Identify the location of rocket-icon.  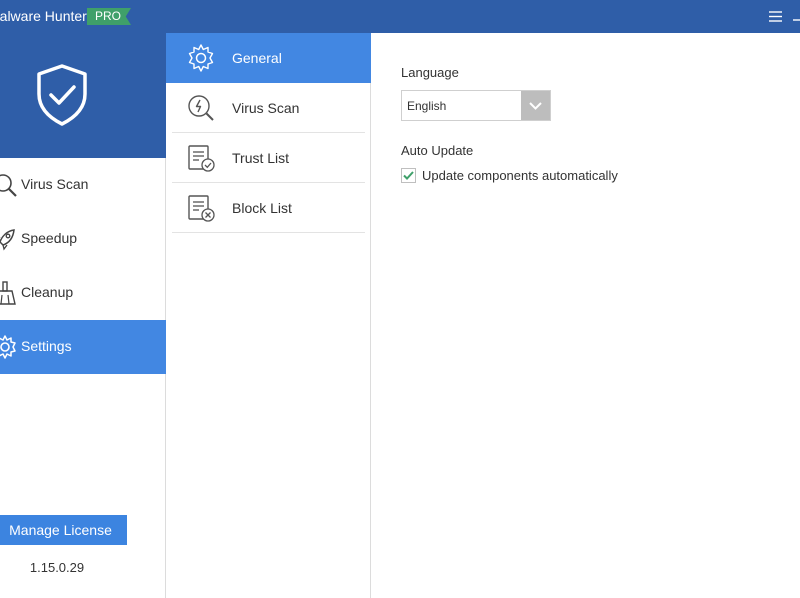
(9, 239).